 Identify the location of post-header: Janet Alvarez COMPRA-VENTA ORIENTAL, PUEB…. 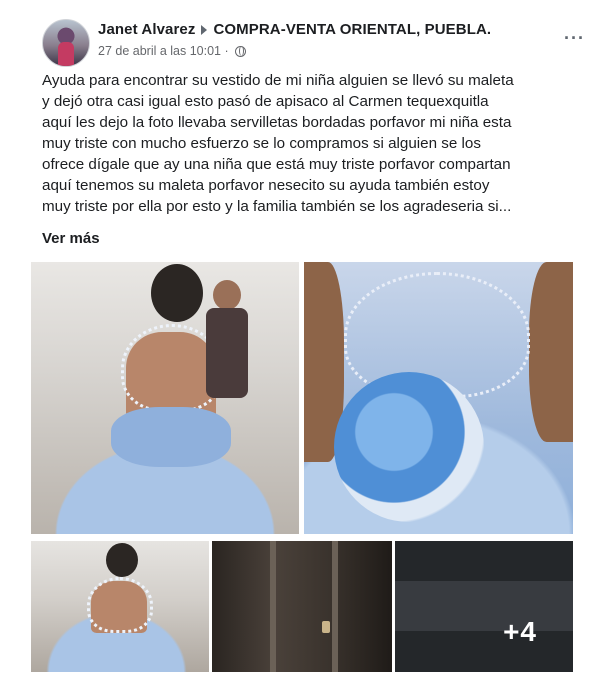
(315, 39).